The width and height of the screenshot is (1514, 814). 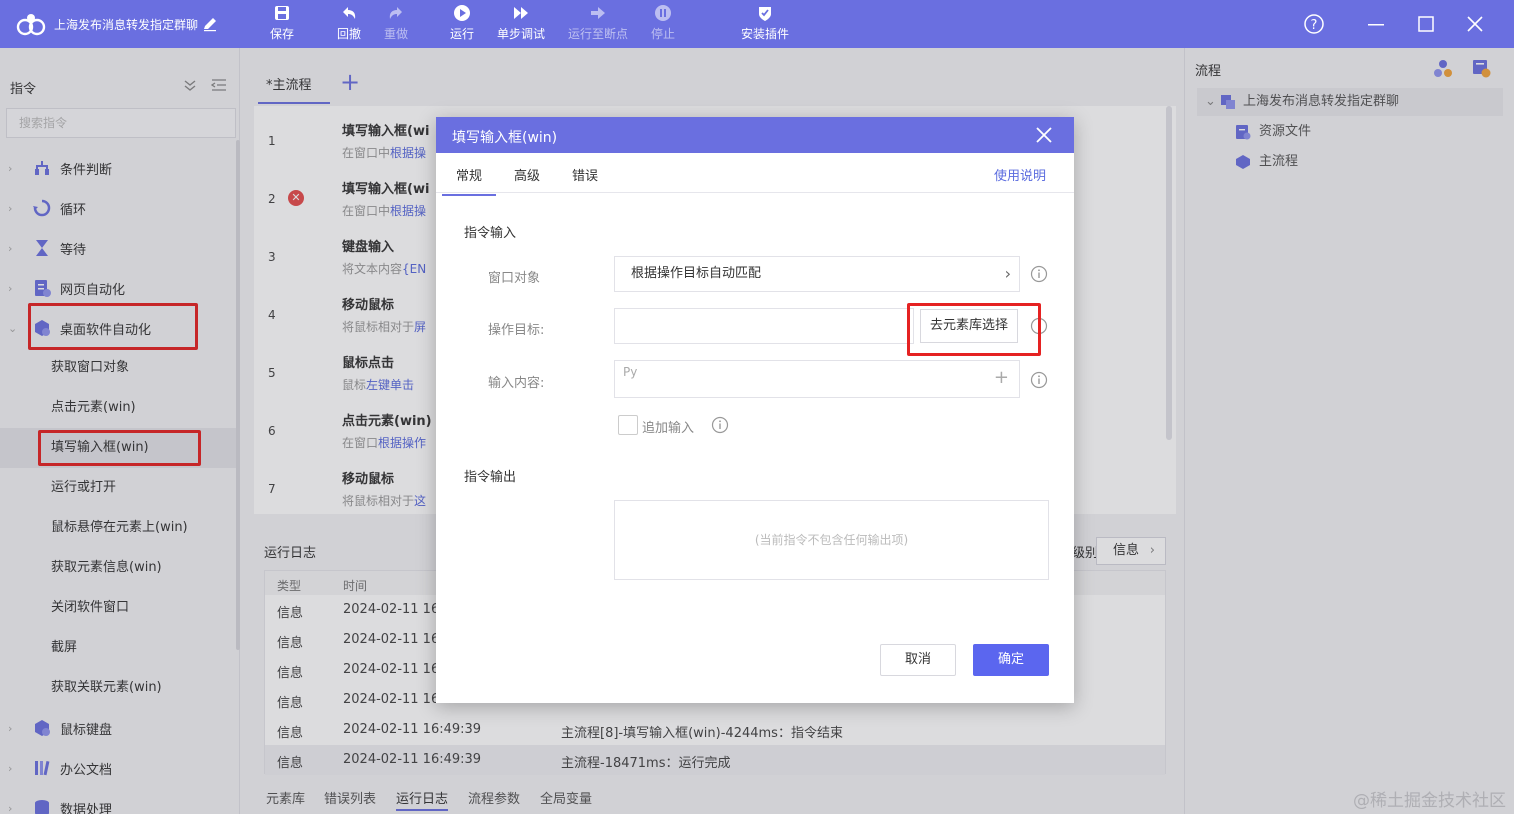 I want to click on help-icon: ?, so click(x=1314, y=24).